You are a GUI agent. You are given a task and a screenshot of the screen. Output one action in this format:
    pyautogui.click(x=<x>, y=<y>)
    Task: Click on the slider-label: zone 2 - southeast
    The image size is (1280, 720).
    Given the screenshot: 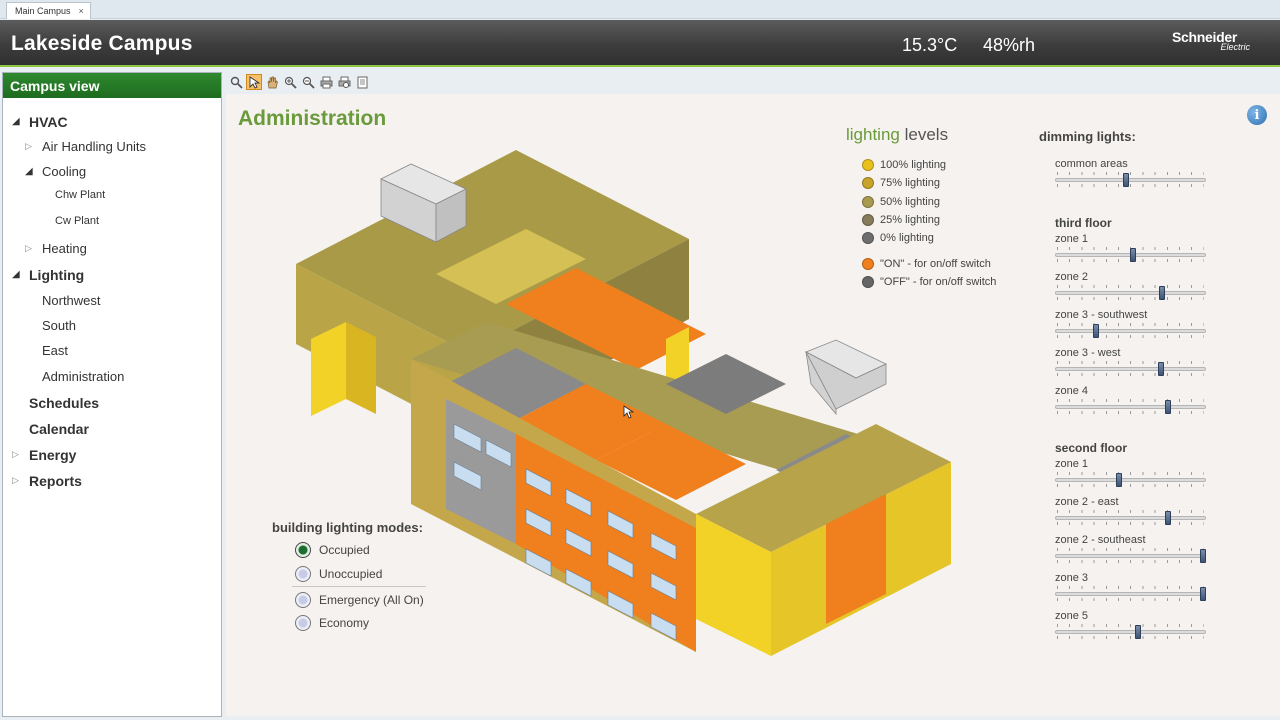 What is the action you would take?
    pyautogui.click(x=1100, y=540)
    